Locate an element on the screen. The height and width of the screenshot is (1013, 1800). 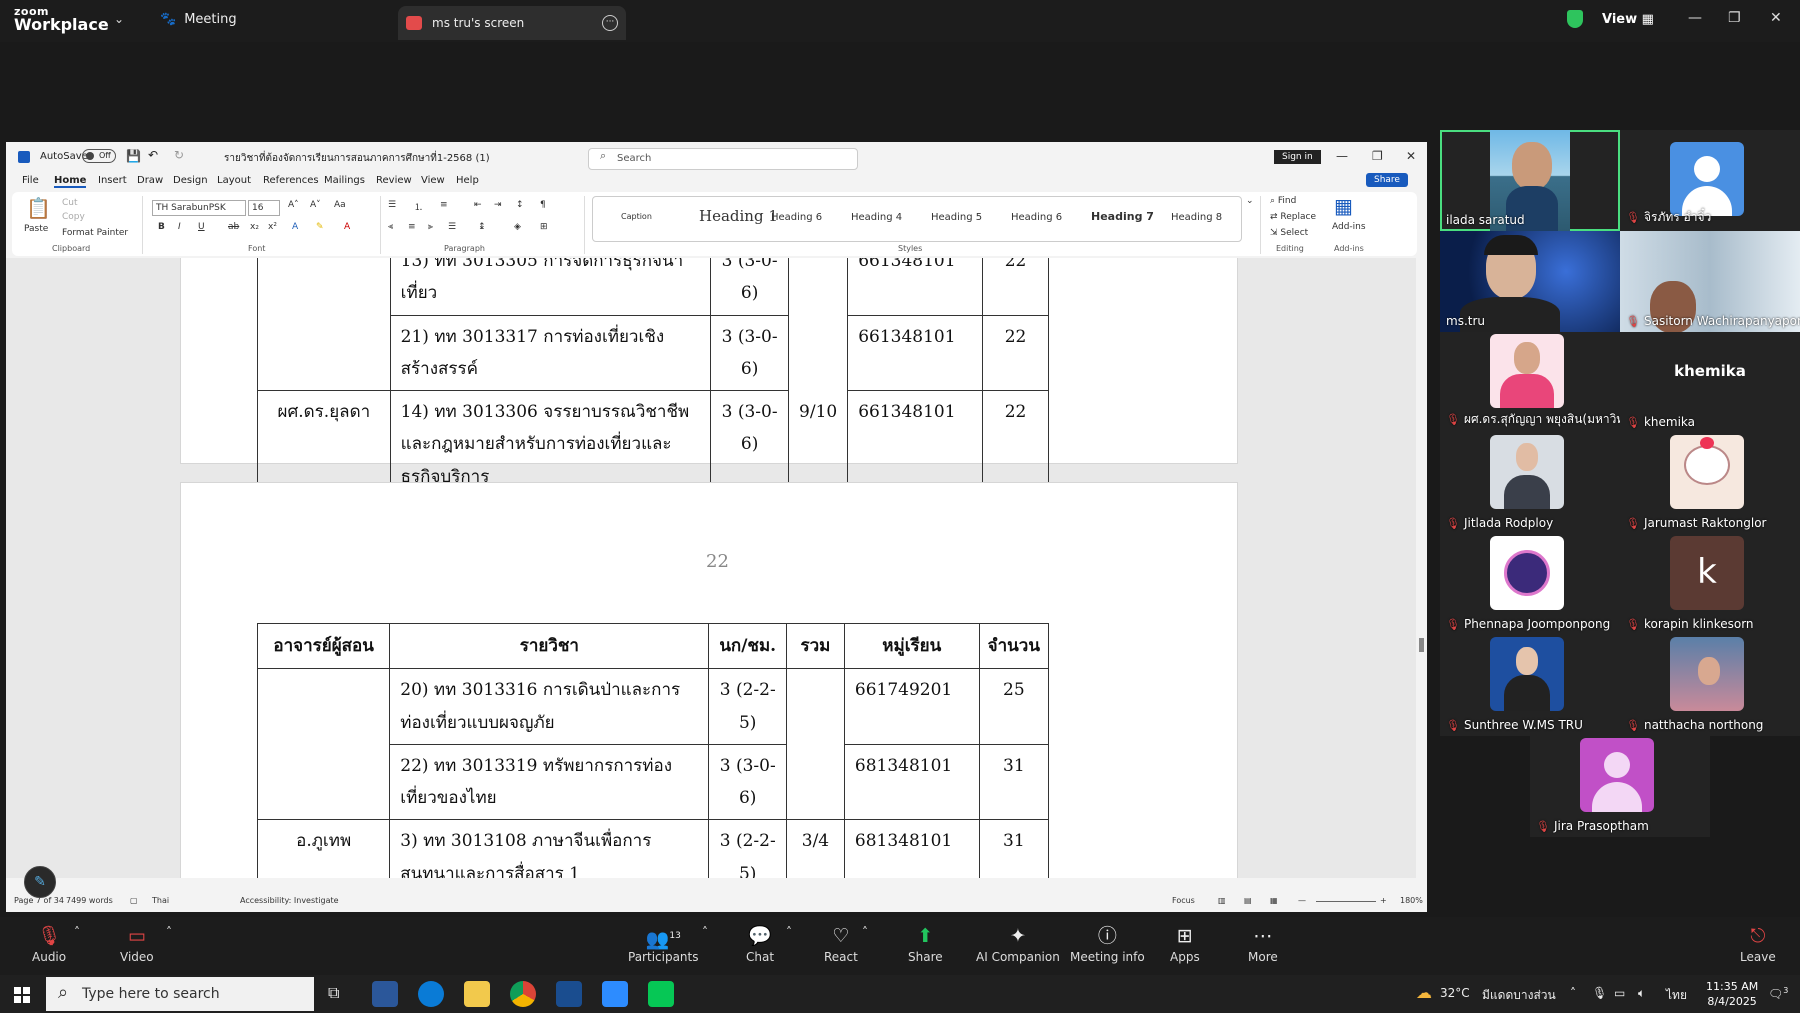
participant-tile: 🎙︎ Phennapa Joomponpong is located at coordinates (1530, 584).